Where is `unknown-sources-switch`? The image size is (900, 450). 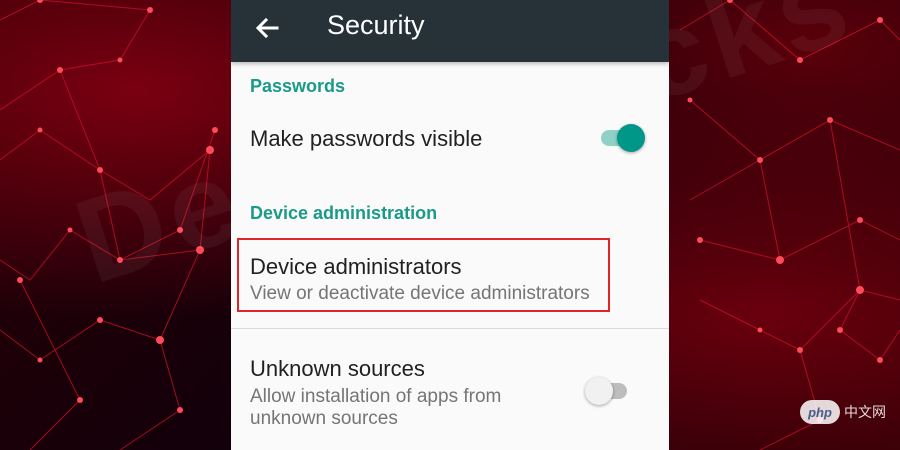 unknown-sources-switch is located at coordinates (610, 391).